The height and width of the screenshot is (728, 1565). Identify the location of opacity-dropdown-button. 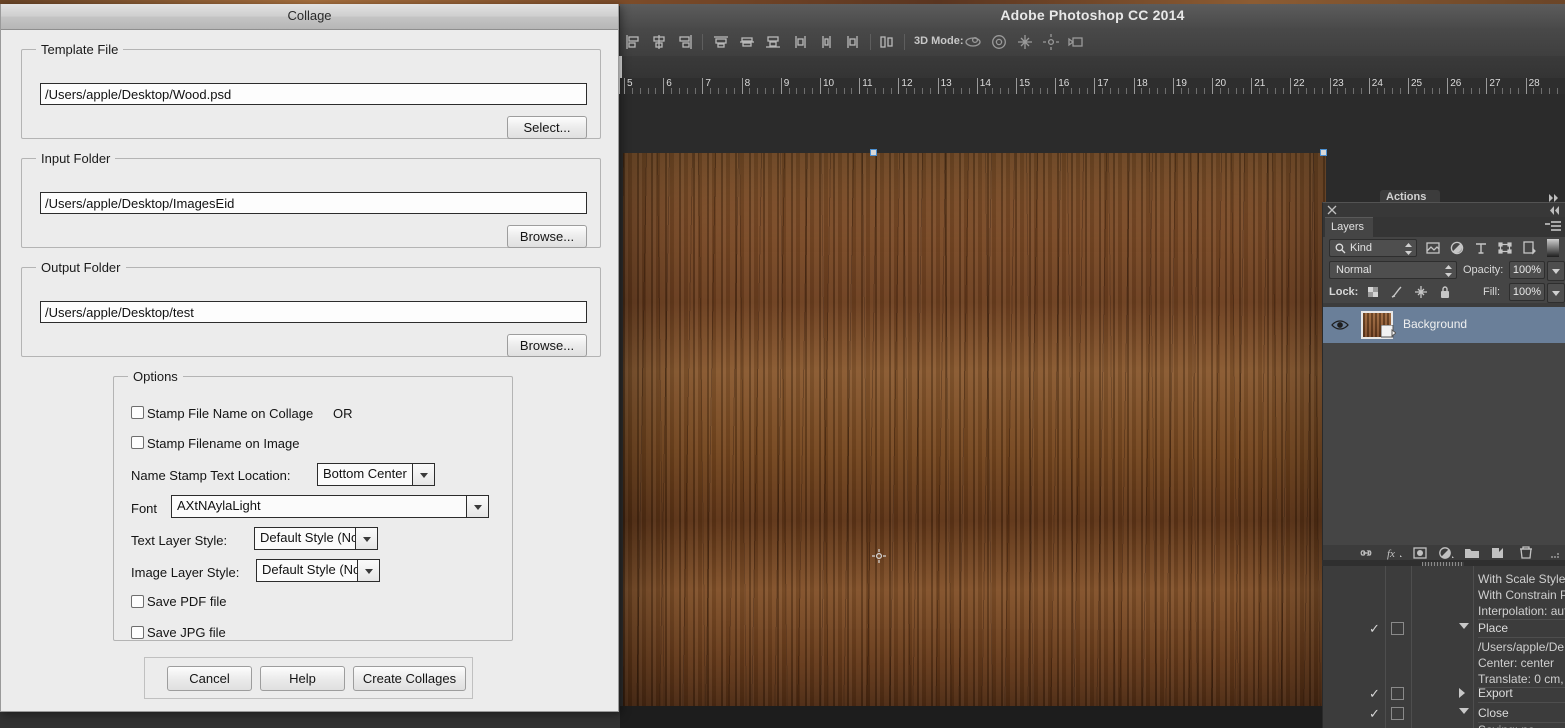
(1556, 271).